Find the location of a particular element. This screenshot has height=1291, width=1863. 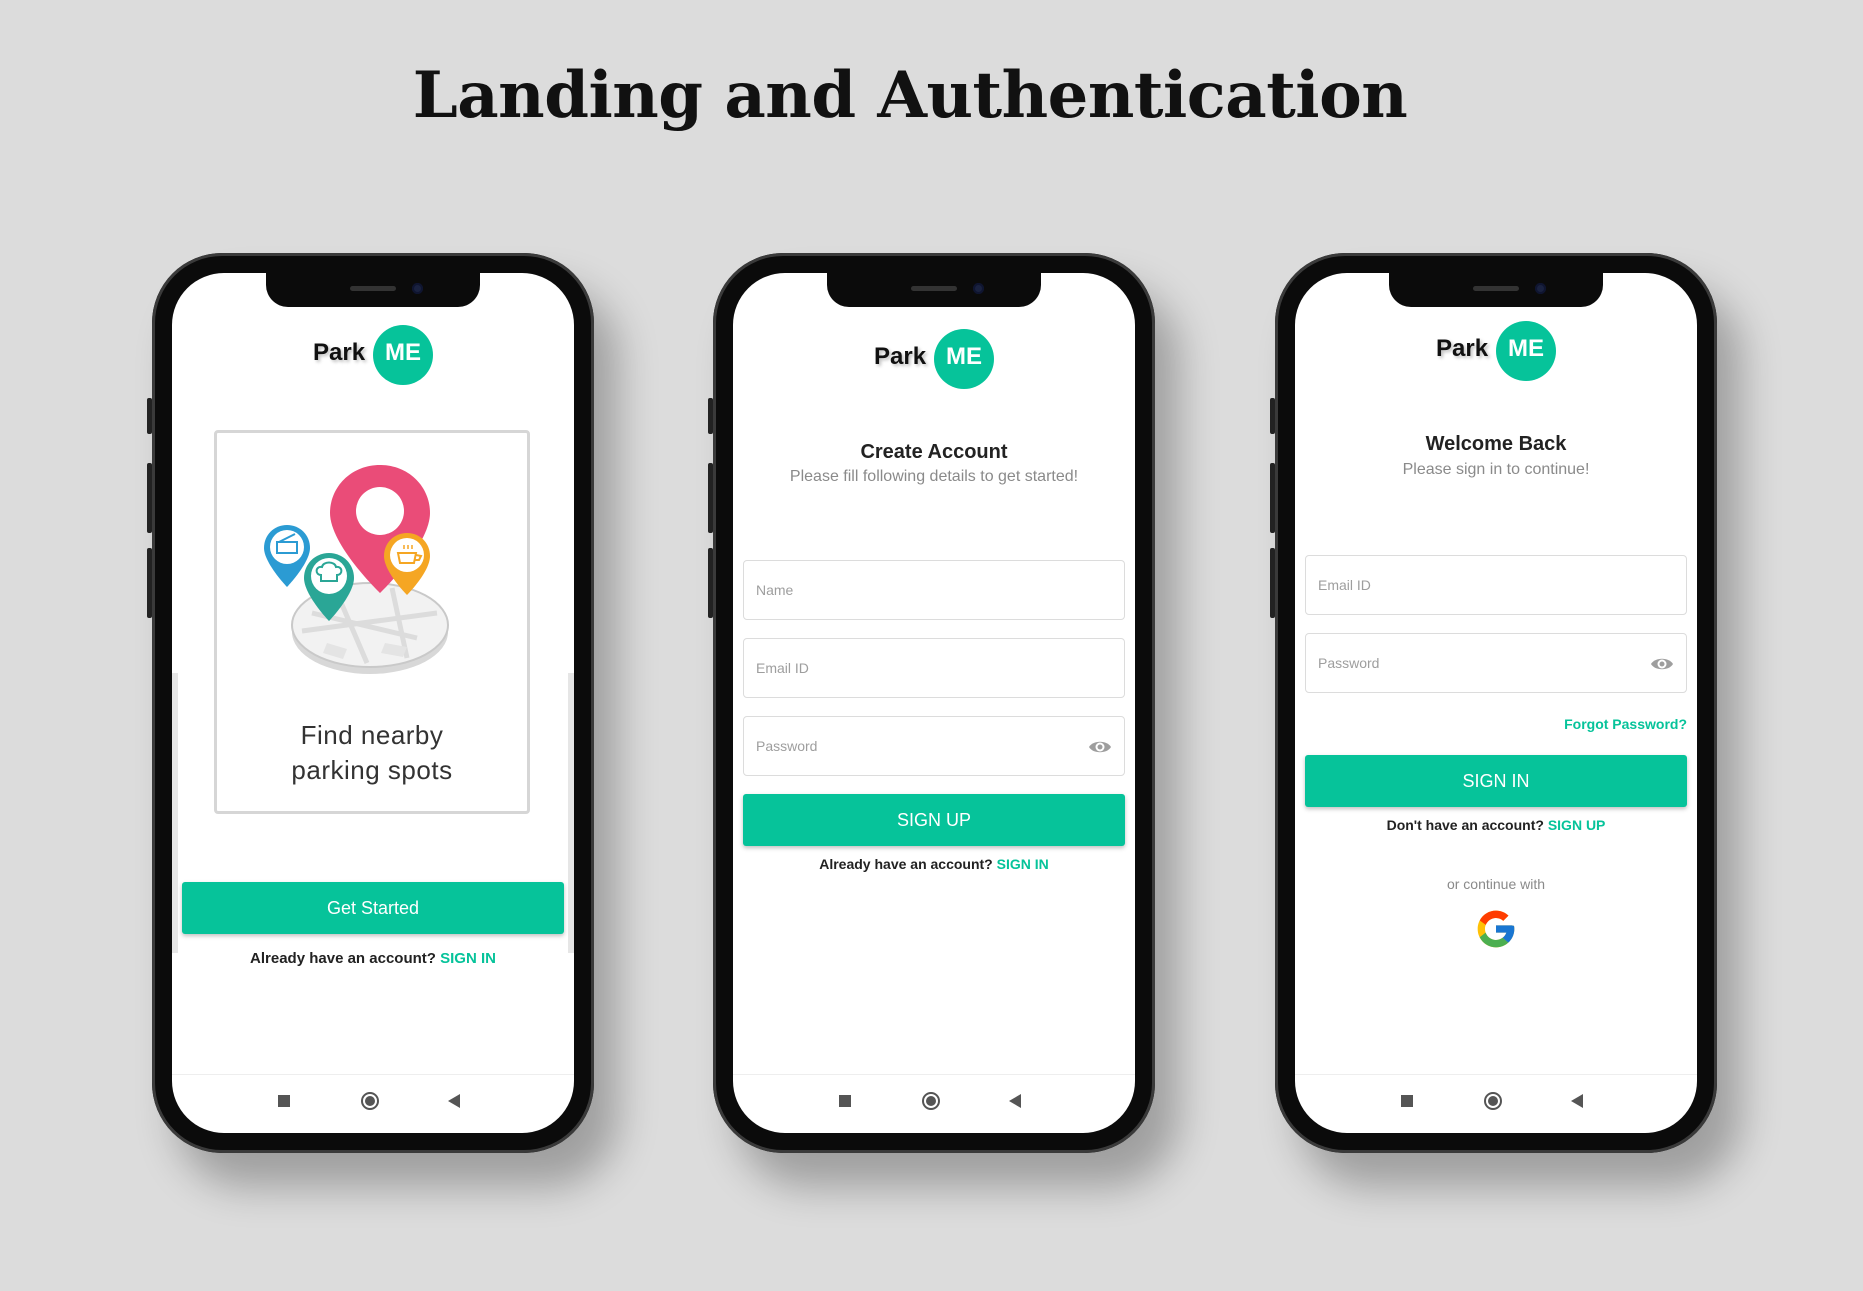

google-icon is located at coordinates (1496, 929).